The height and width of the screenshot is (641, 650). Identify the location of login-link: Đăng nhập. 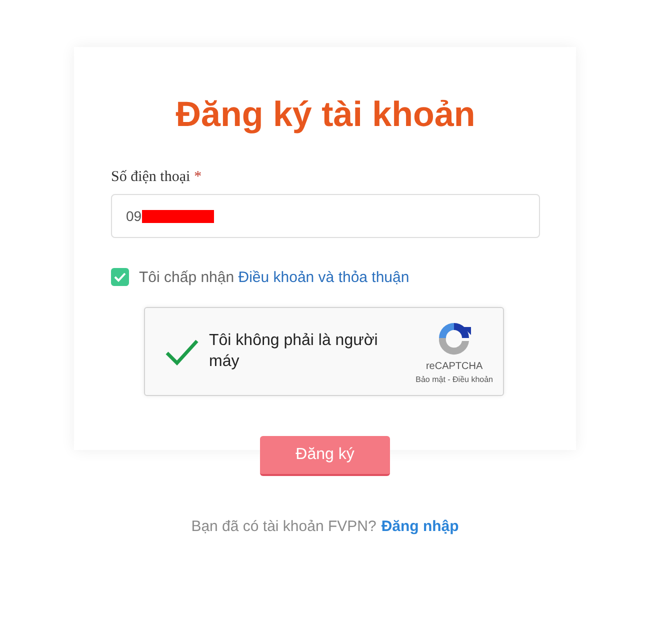
(420, 526).